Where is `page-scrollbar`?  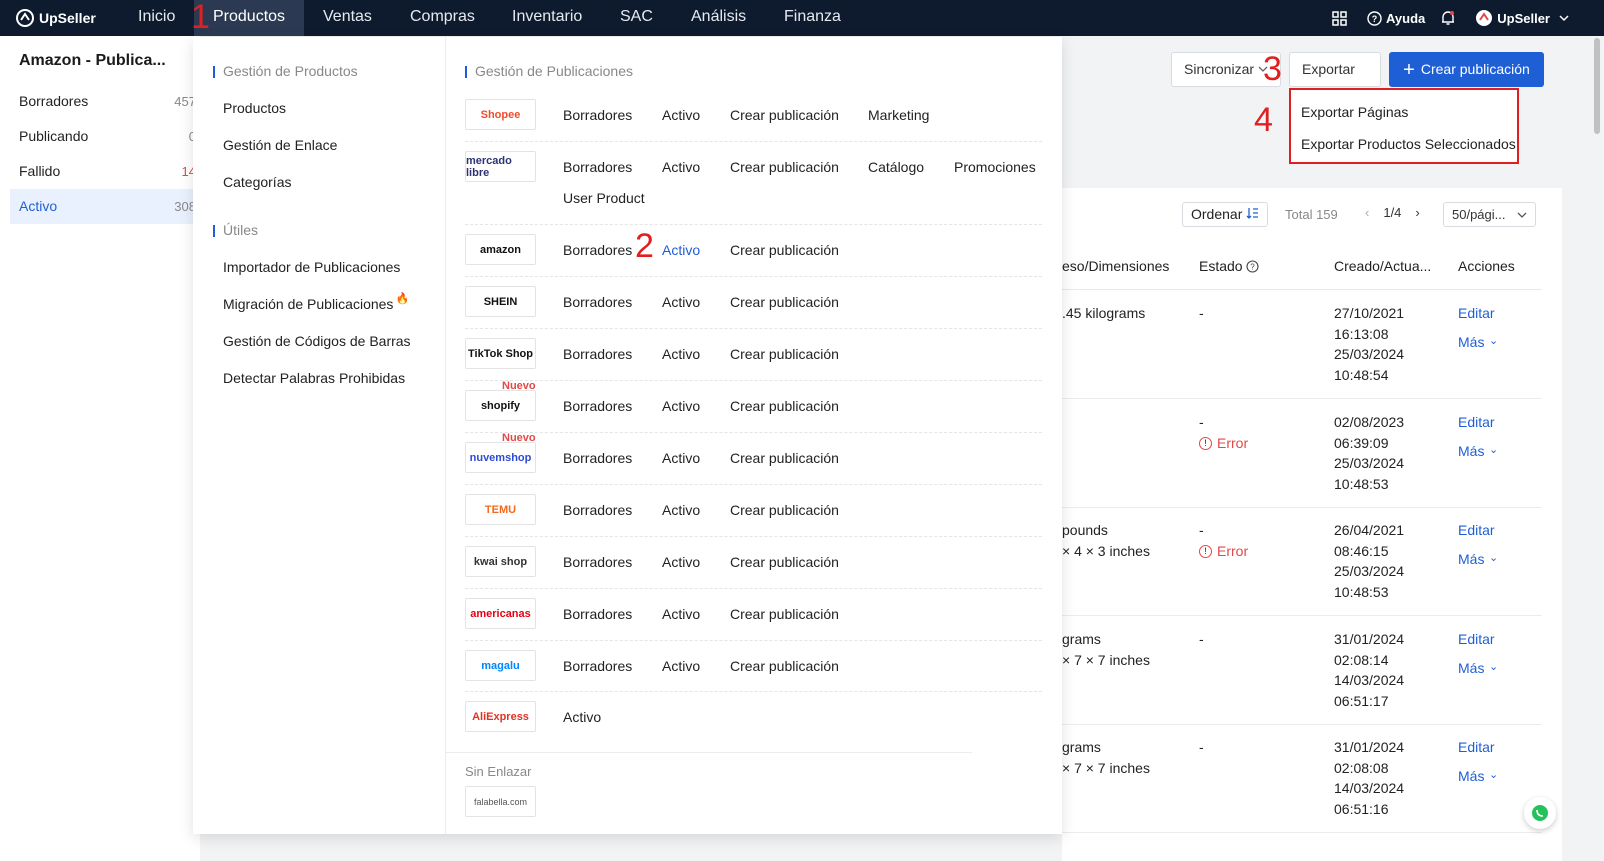 page-scrollbar is located at coordinates (1597, 86).